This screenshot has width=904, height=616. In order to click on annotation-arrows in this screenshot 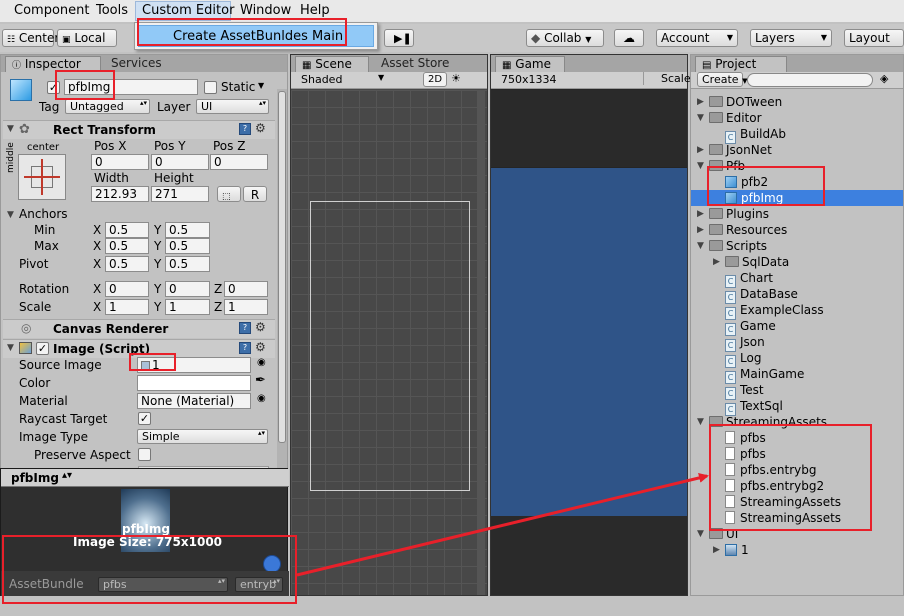, I will do `click(502, 525)`.